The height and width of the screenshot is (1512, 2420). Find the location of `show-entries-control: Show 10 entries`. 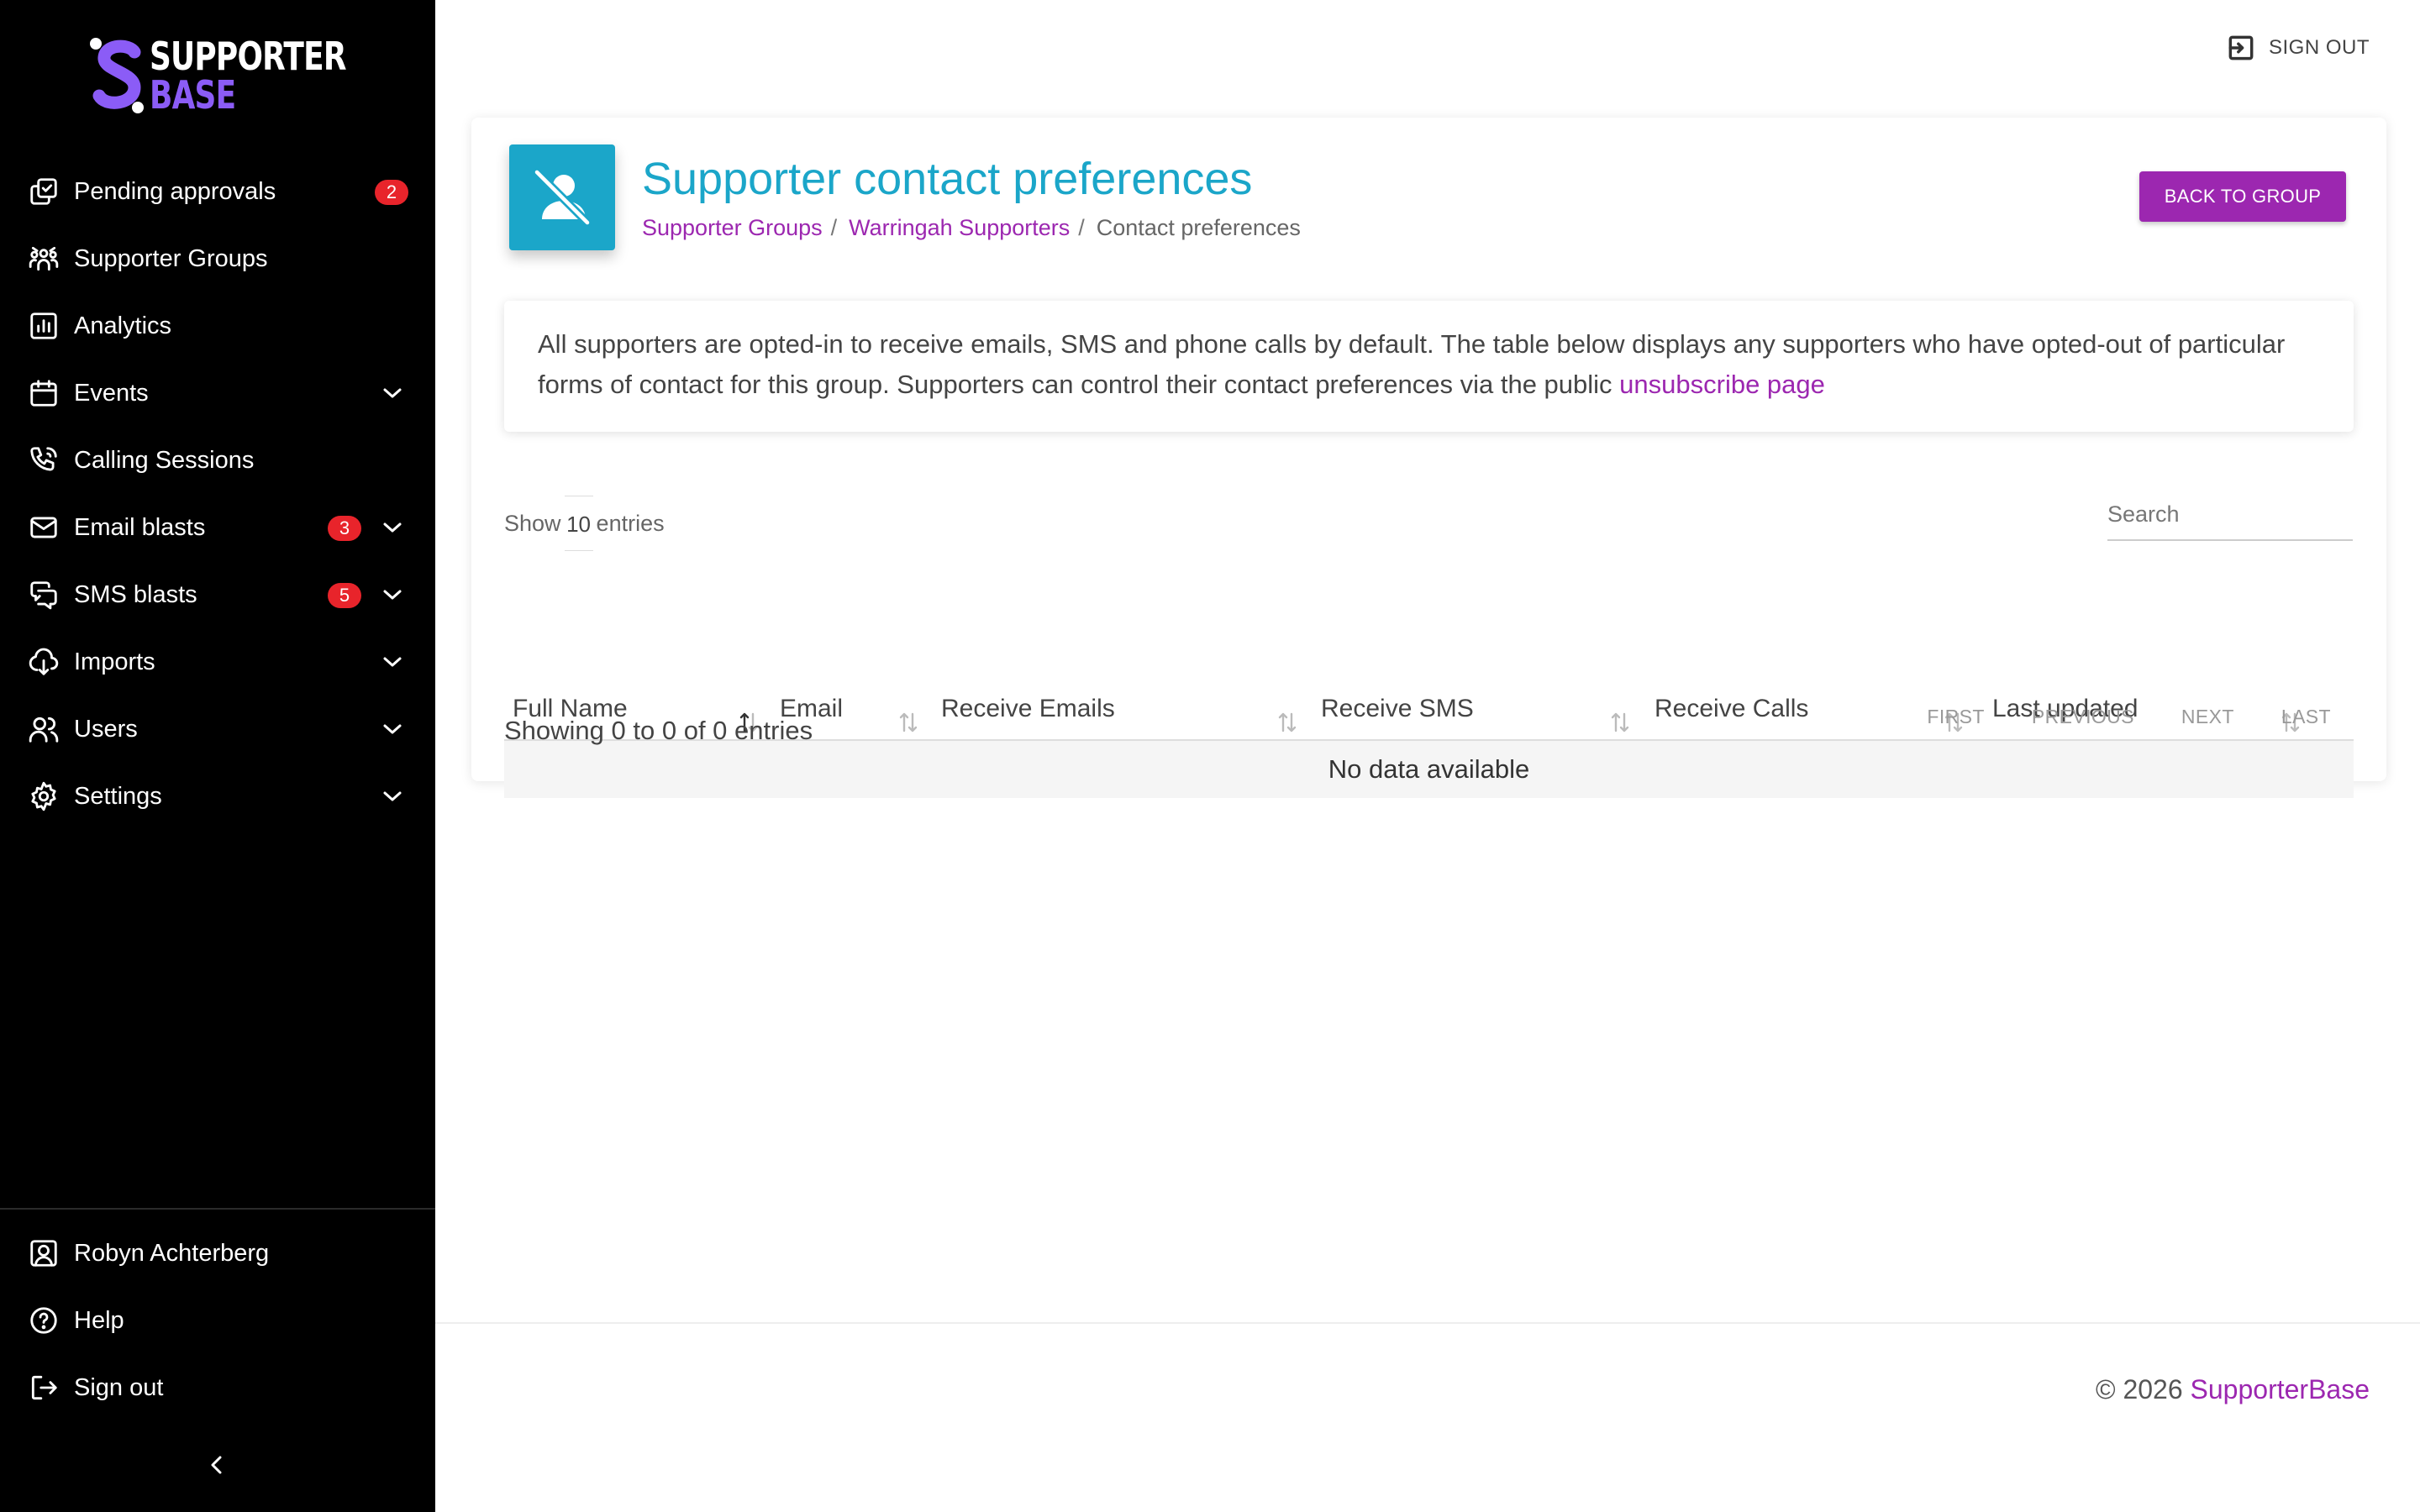

show-entries-control: Show 10 entries is located at coordinates (584, 523).